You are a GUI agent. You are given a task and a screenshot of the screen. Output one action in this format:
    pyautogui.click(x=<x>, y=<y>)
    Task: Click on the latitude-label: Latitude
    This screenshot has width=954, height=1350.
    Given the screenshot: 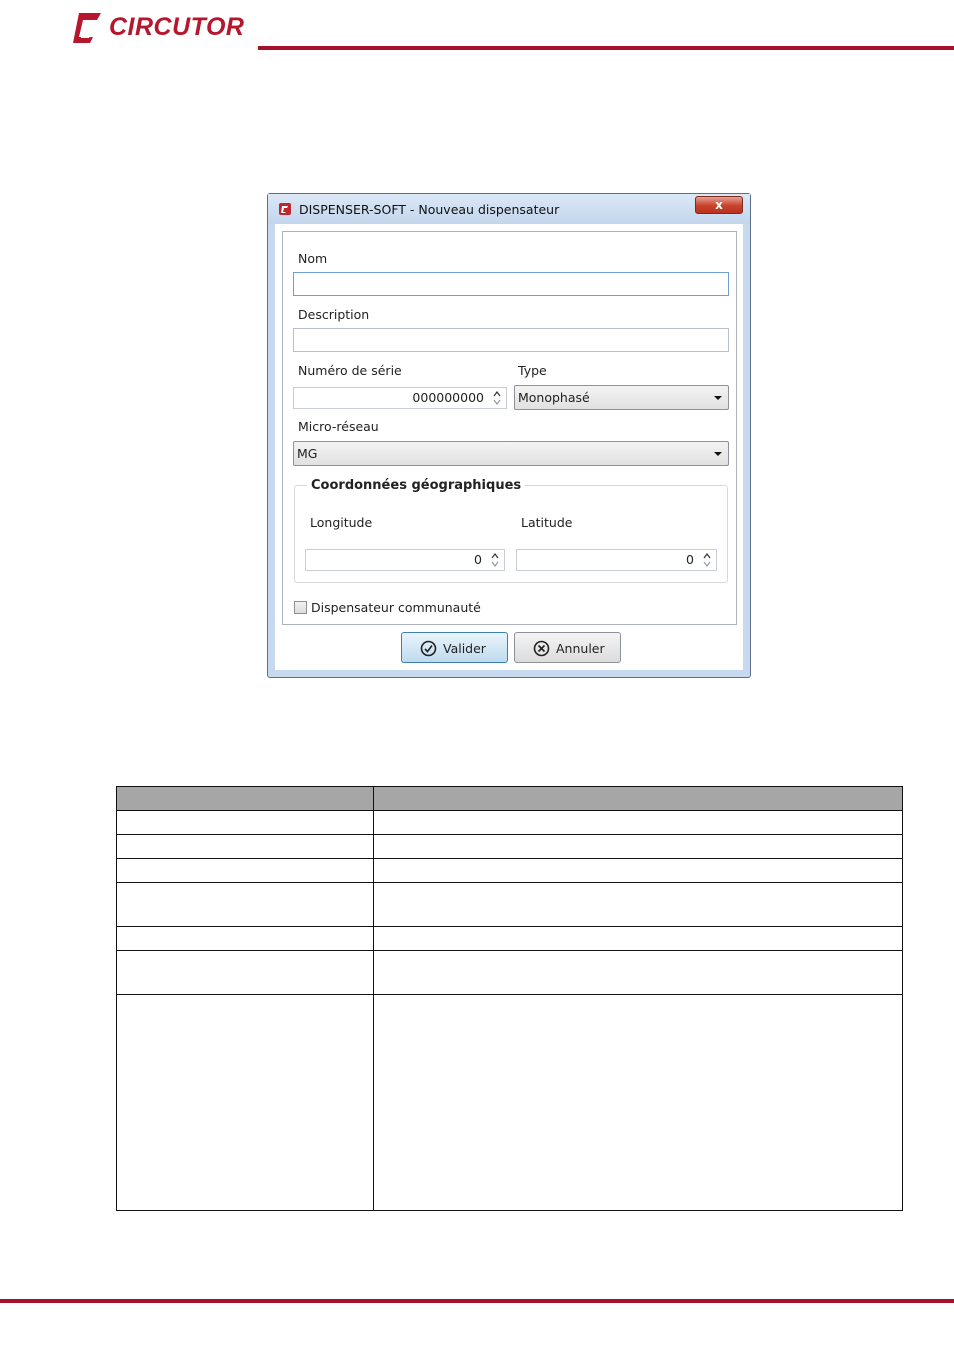 What is the action you would take?
    pyautogui.click(x=547, y=522)
    